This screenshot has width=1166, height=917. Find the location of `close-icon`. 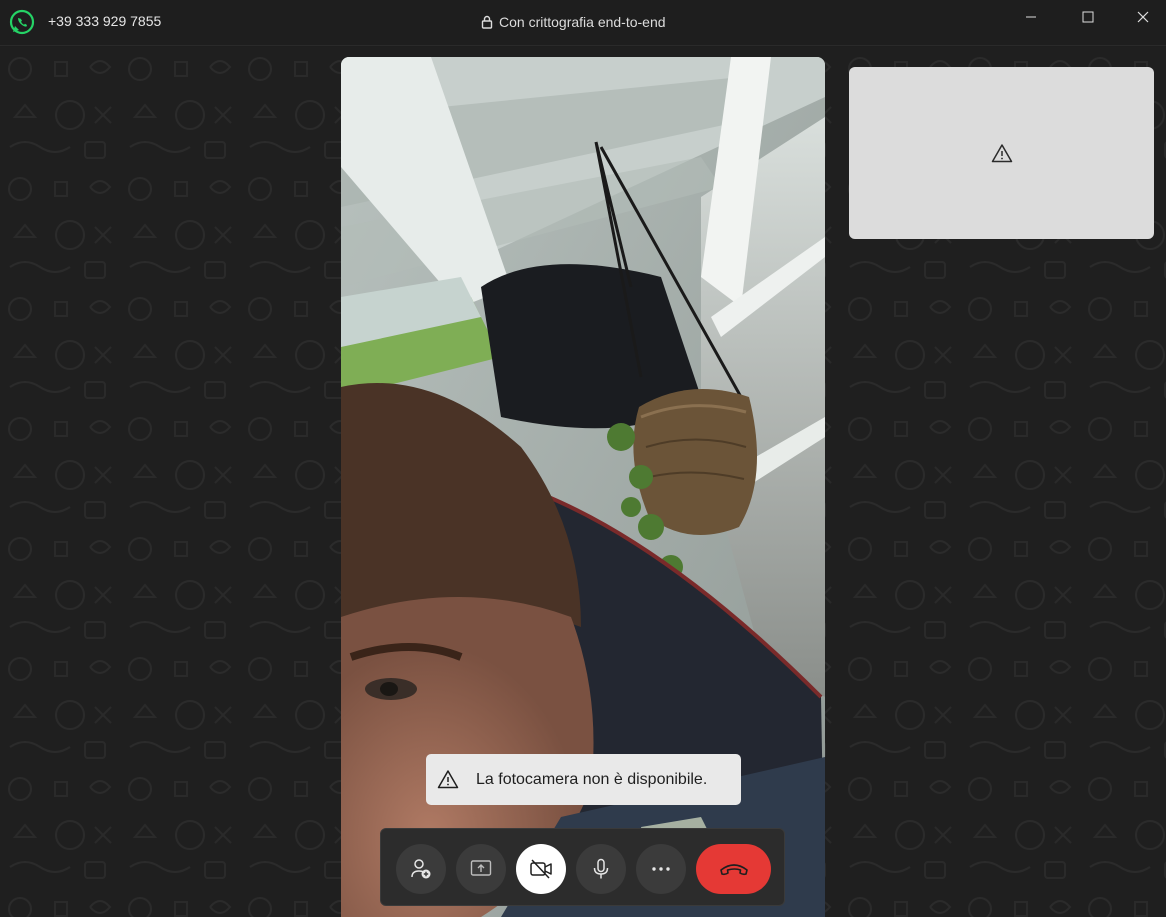

close-icon is located at coordinates (1143, 17).